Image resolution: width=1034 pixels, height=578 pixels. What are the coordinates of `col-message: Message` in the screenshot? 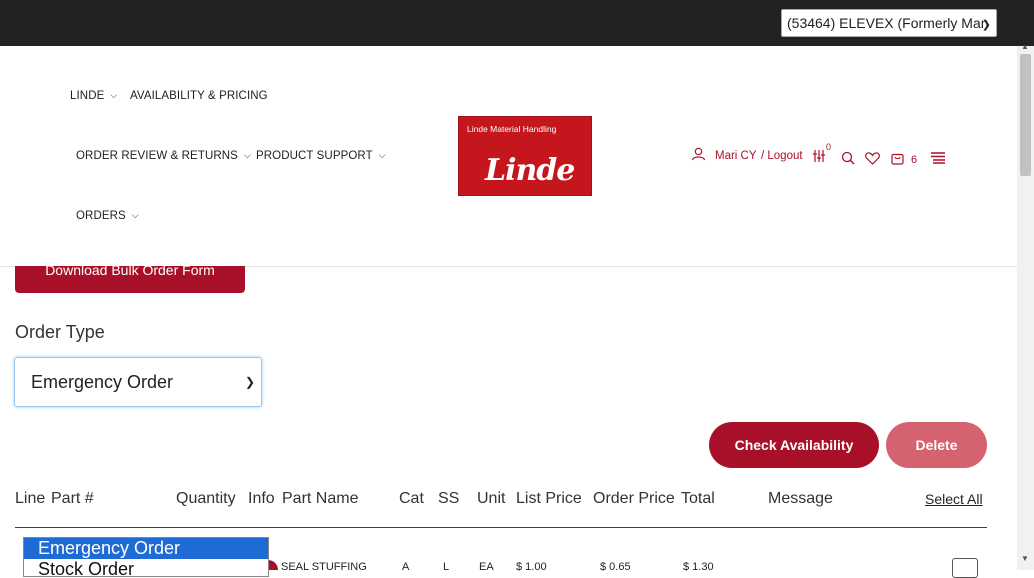 It's located at (800, 498).